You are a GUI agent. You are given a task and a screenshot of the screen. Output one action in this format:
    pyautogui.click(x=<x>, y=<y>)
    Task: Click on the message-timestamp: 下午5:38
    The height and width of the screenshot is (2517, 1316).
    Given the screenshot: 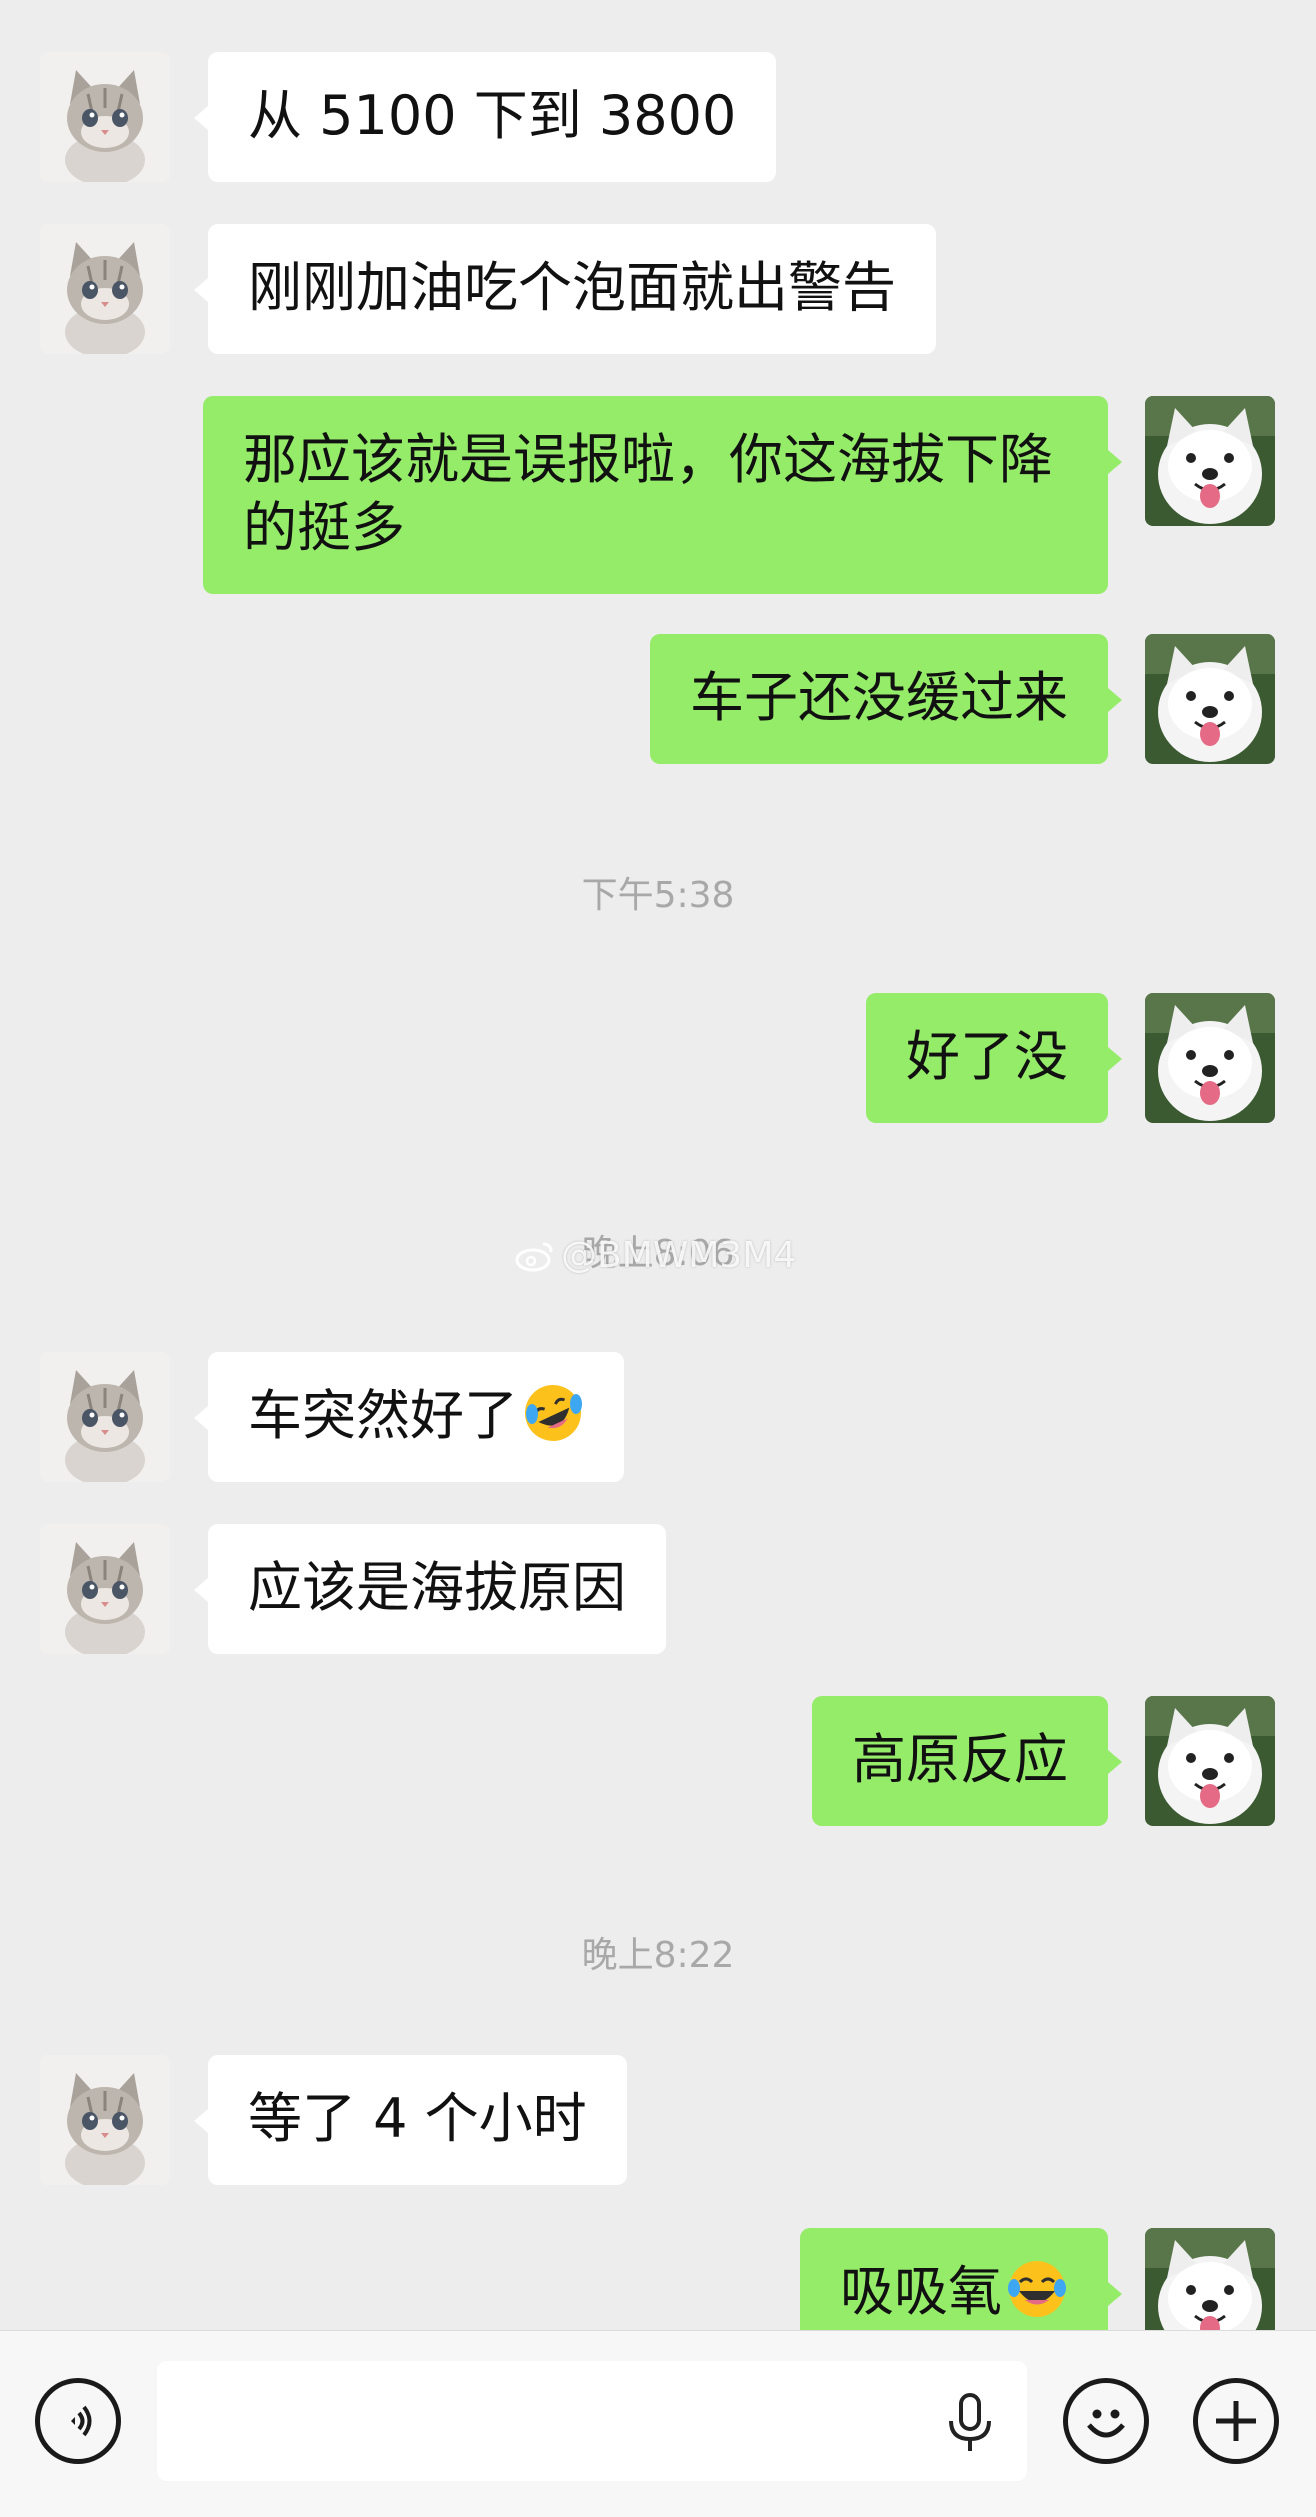 What is the action you would take?
    pyautogui.click(x=658, y=895)
    